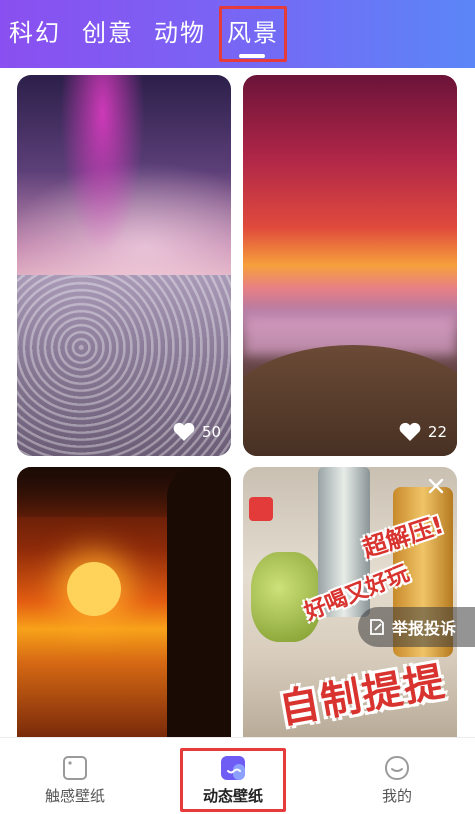 The width and height of the screenshot is (475, 814). What do you see at coordinates (35, 33) in the screenshot?
I see `tab-scifi: 科幻` at bounding box center [35, 33].